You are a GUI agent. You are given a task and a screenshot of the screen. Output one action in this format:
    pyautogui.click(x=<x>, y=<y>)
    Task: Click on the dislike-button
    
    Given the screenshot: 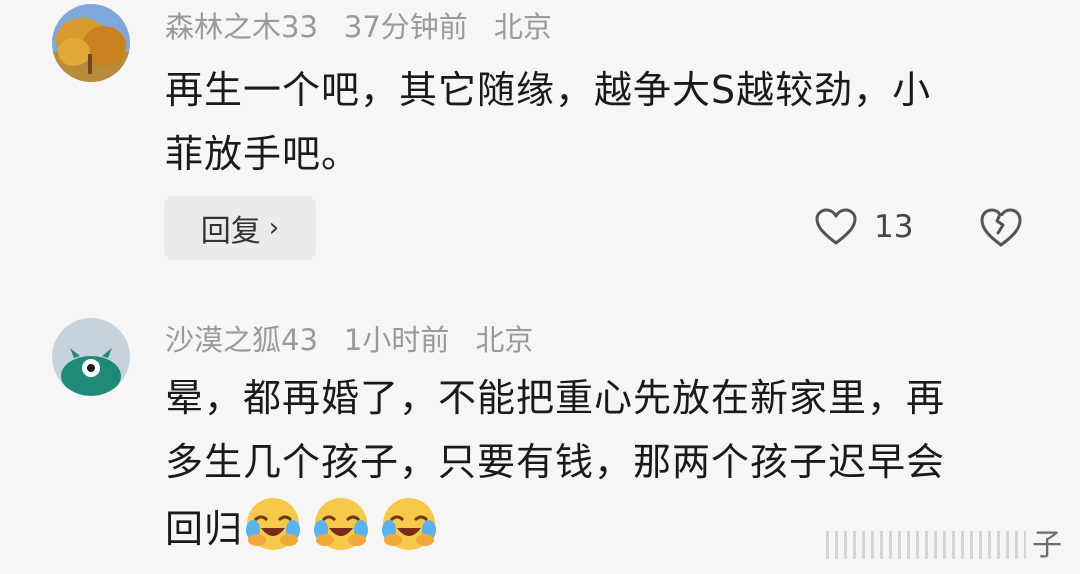 What is the action you would take?
    pyautogui.click(x=1001, y=227)
    